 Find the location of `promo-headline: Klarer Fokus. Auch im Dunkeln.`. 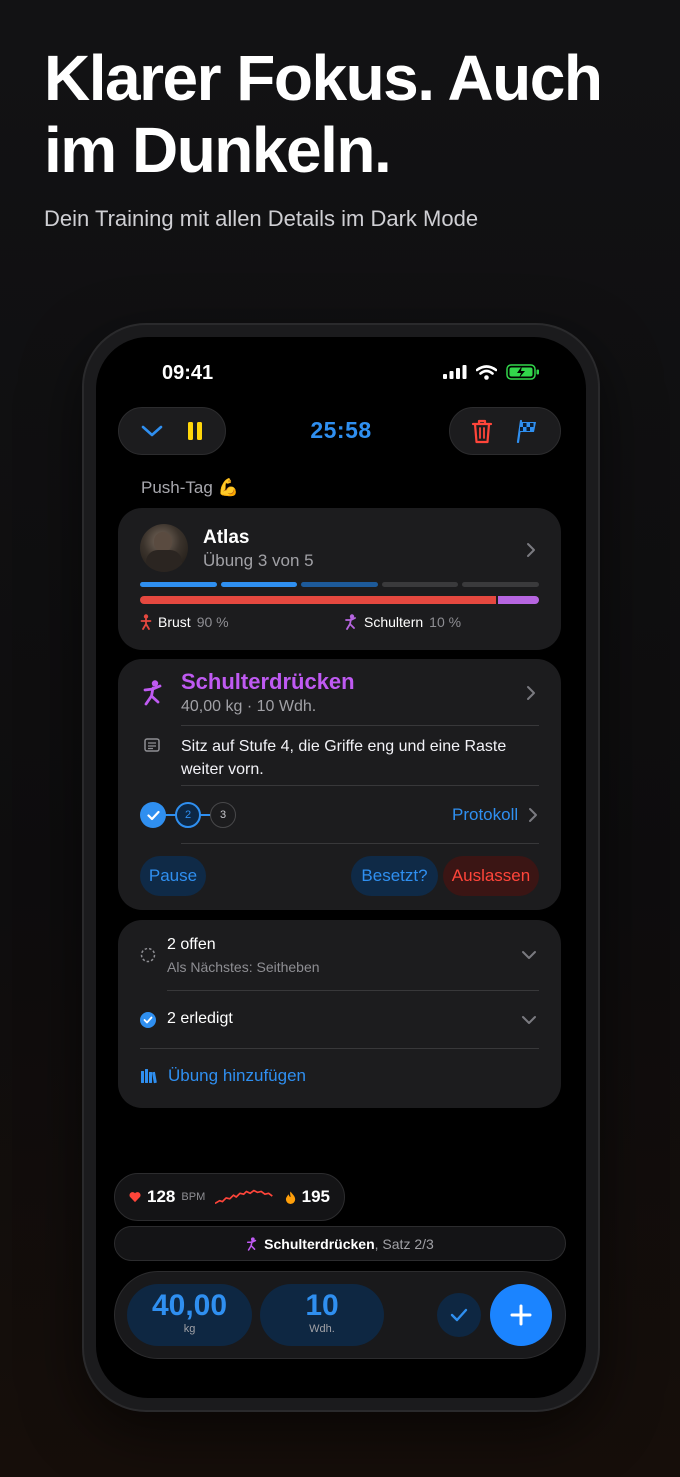

promo-headline: Klarer Fokus. Auch im Dunkeln. is located at coordinates (323, 114).